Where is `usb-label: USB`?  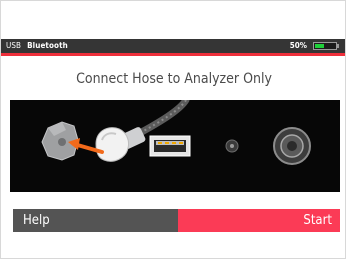 usb-label: USB is located at coordinates (14, 45).